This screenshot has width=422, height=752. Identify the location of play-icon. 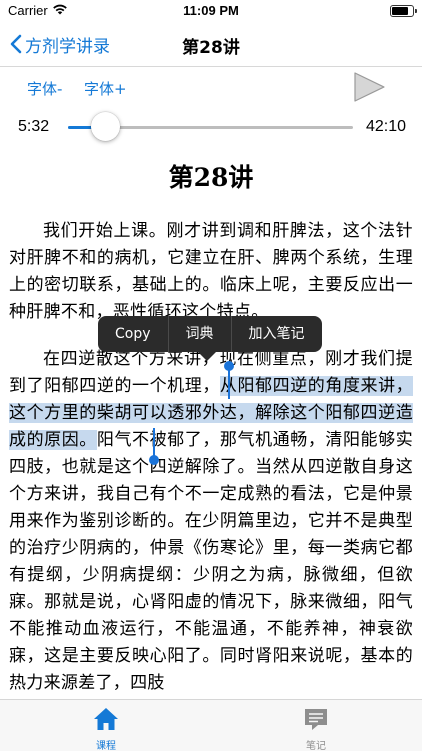
(369, 87).